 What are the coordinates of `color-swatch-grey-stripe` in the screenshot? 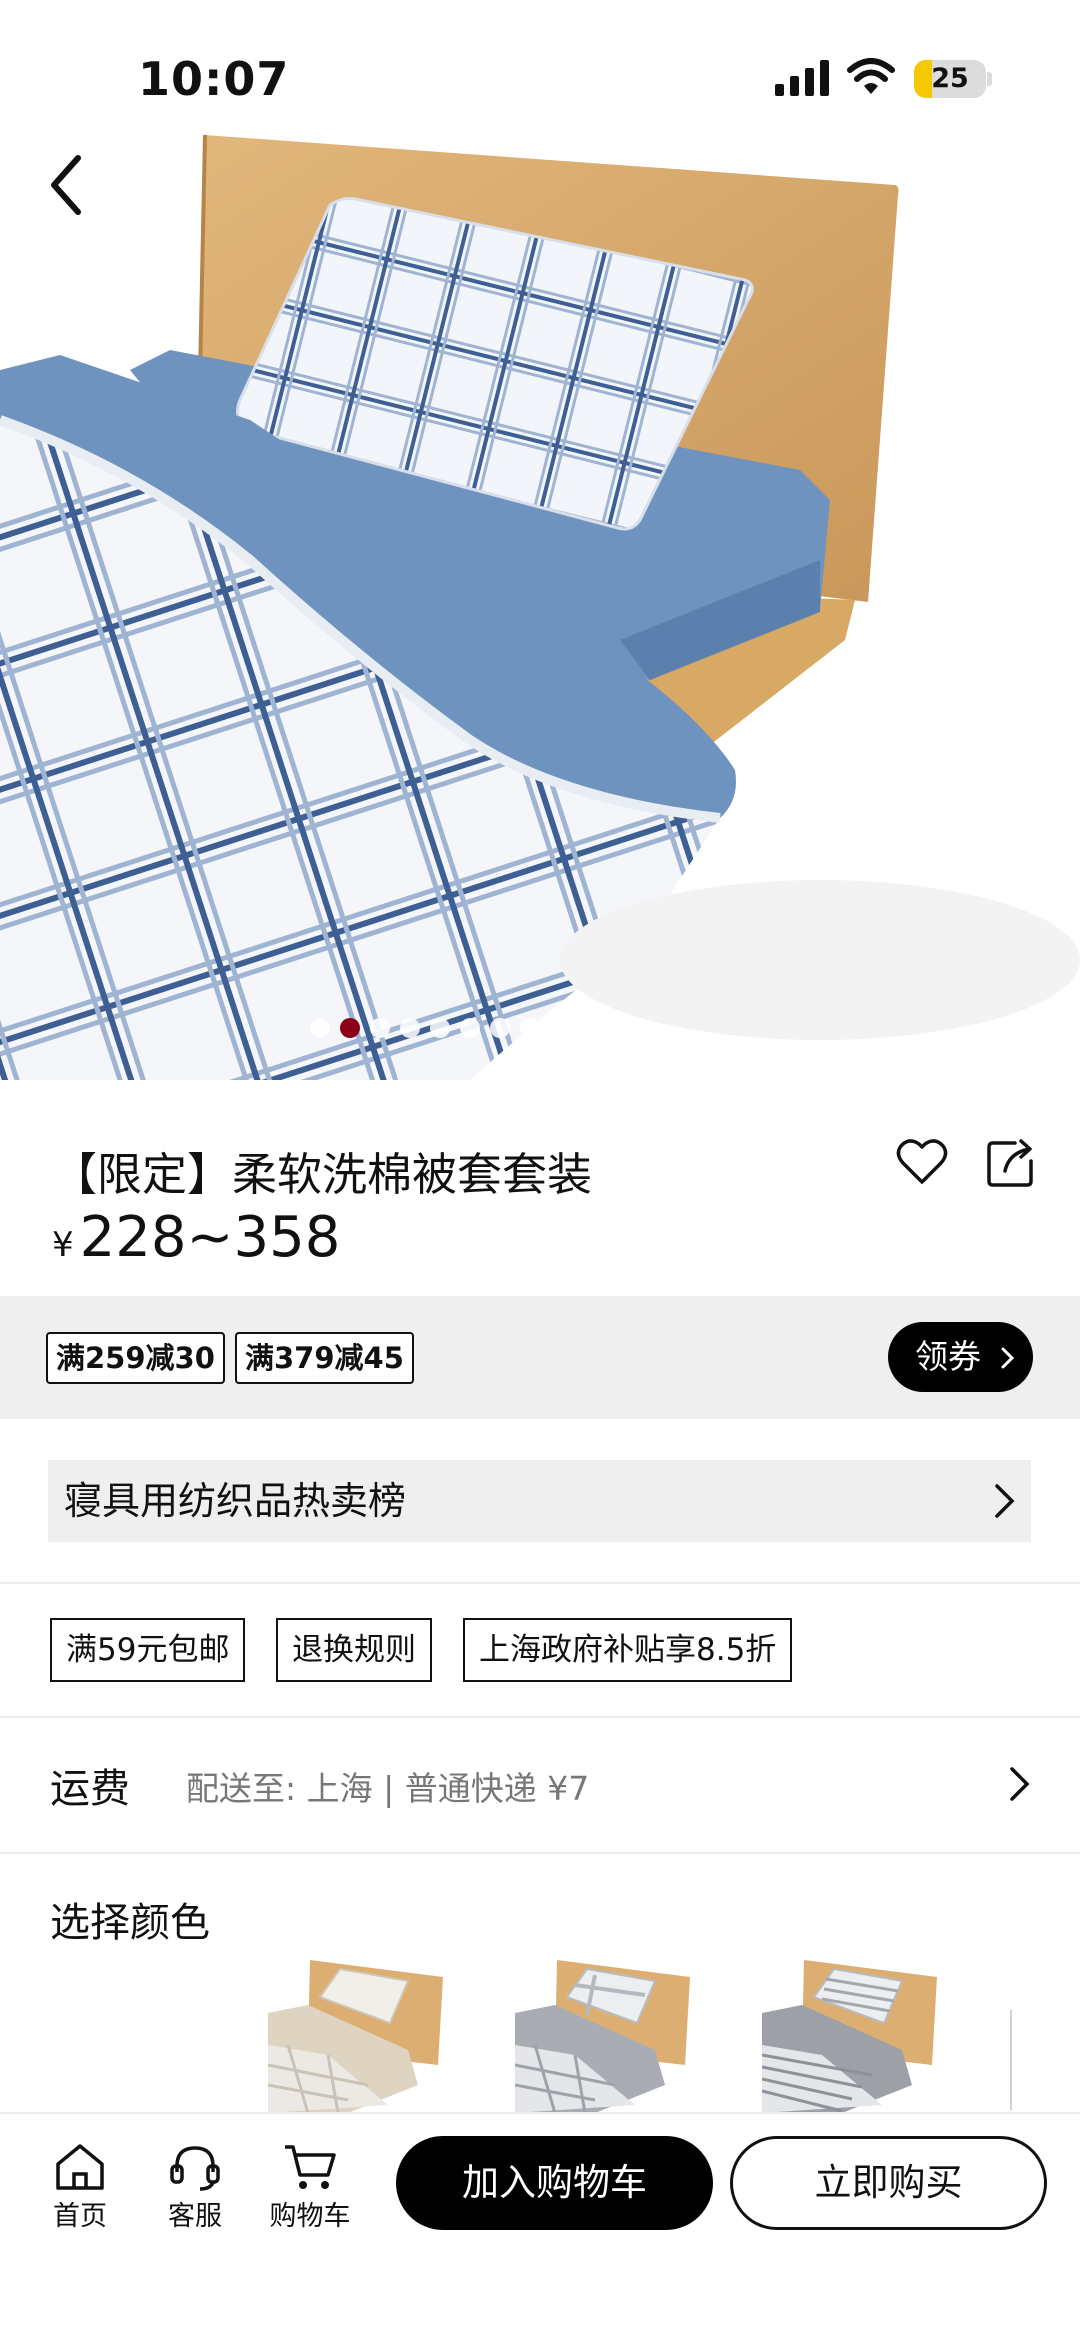 It's located at (859, 2034).